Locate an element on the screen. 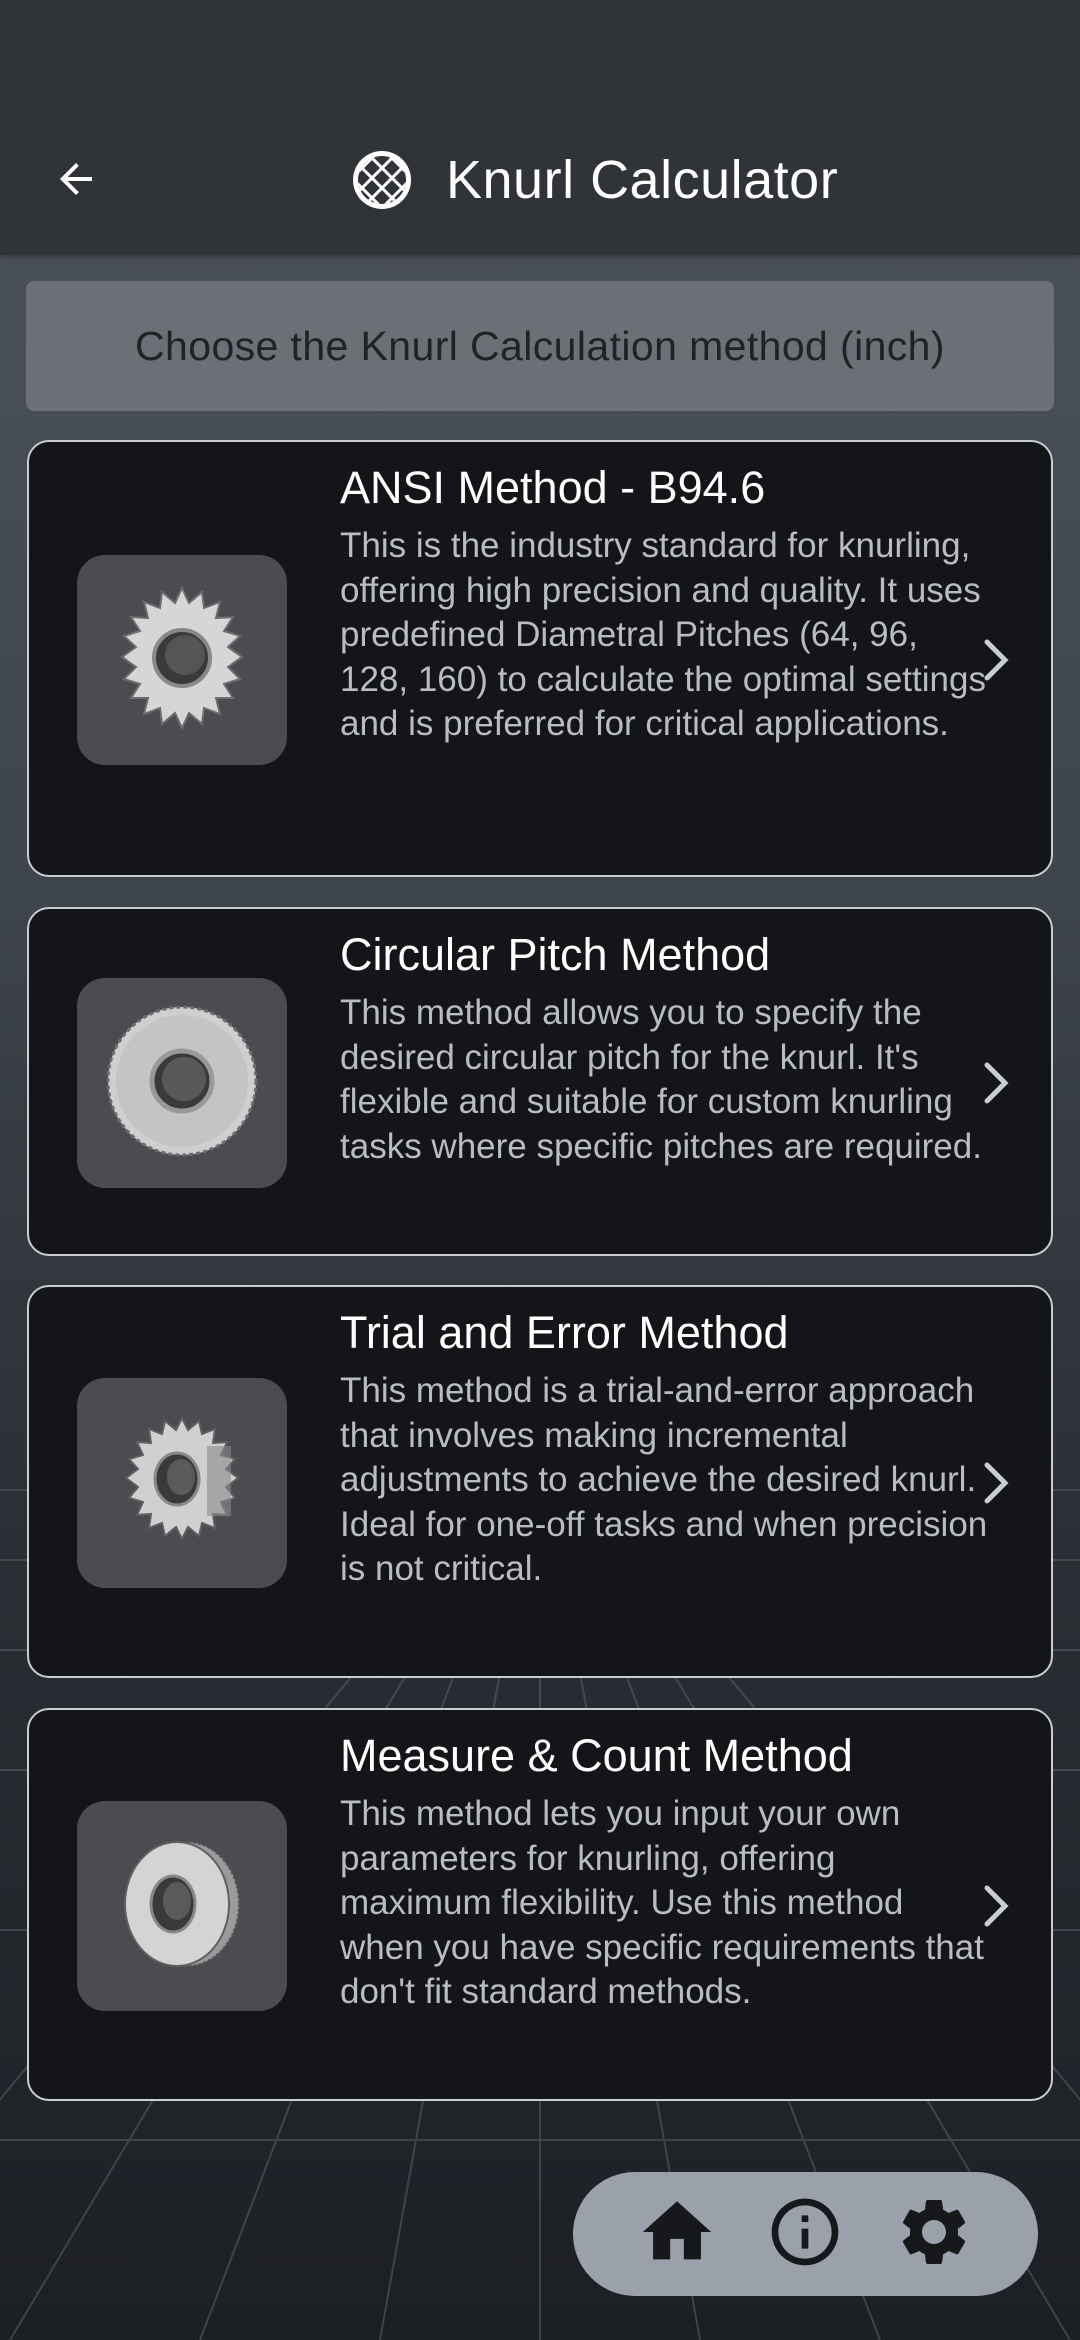  app-bar: Knurl Calculator is located at coordinates (540, 180).